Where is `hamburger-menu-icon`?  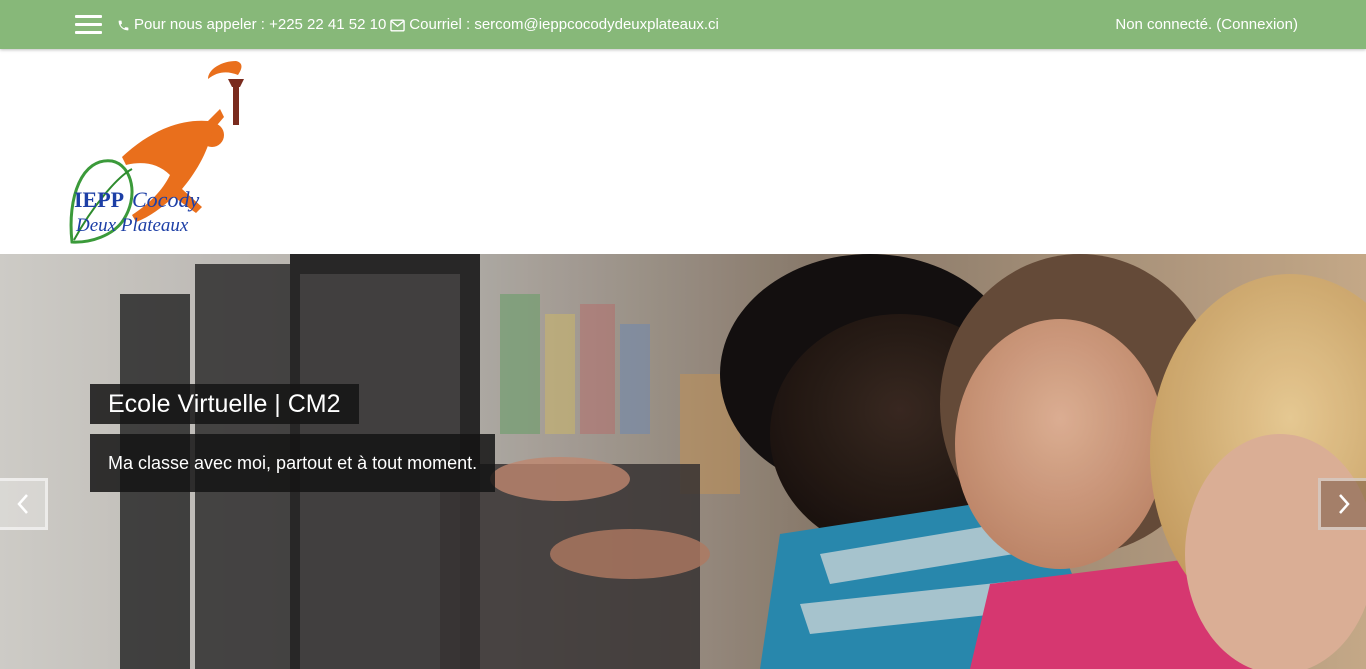
hamburger-menu-icon is located at coordinates (88, 25).